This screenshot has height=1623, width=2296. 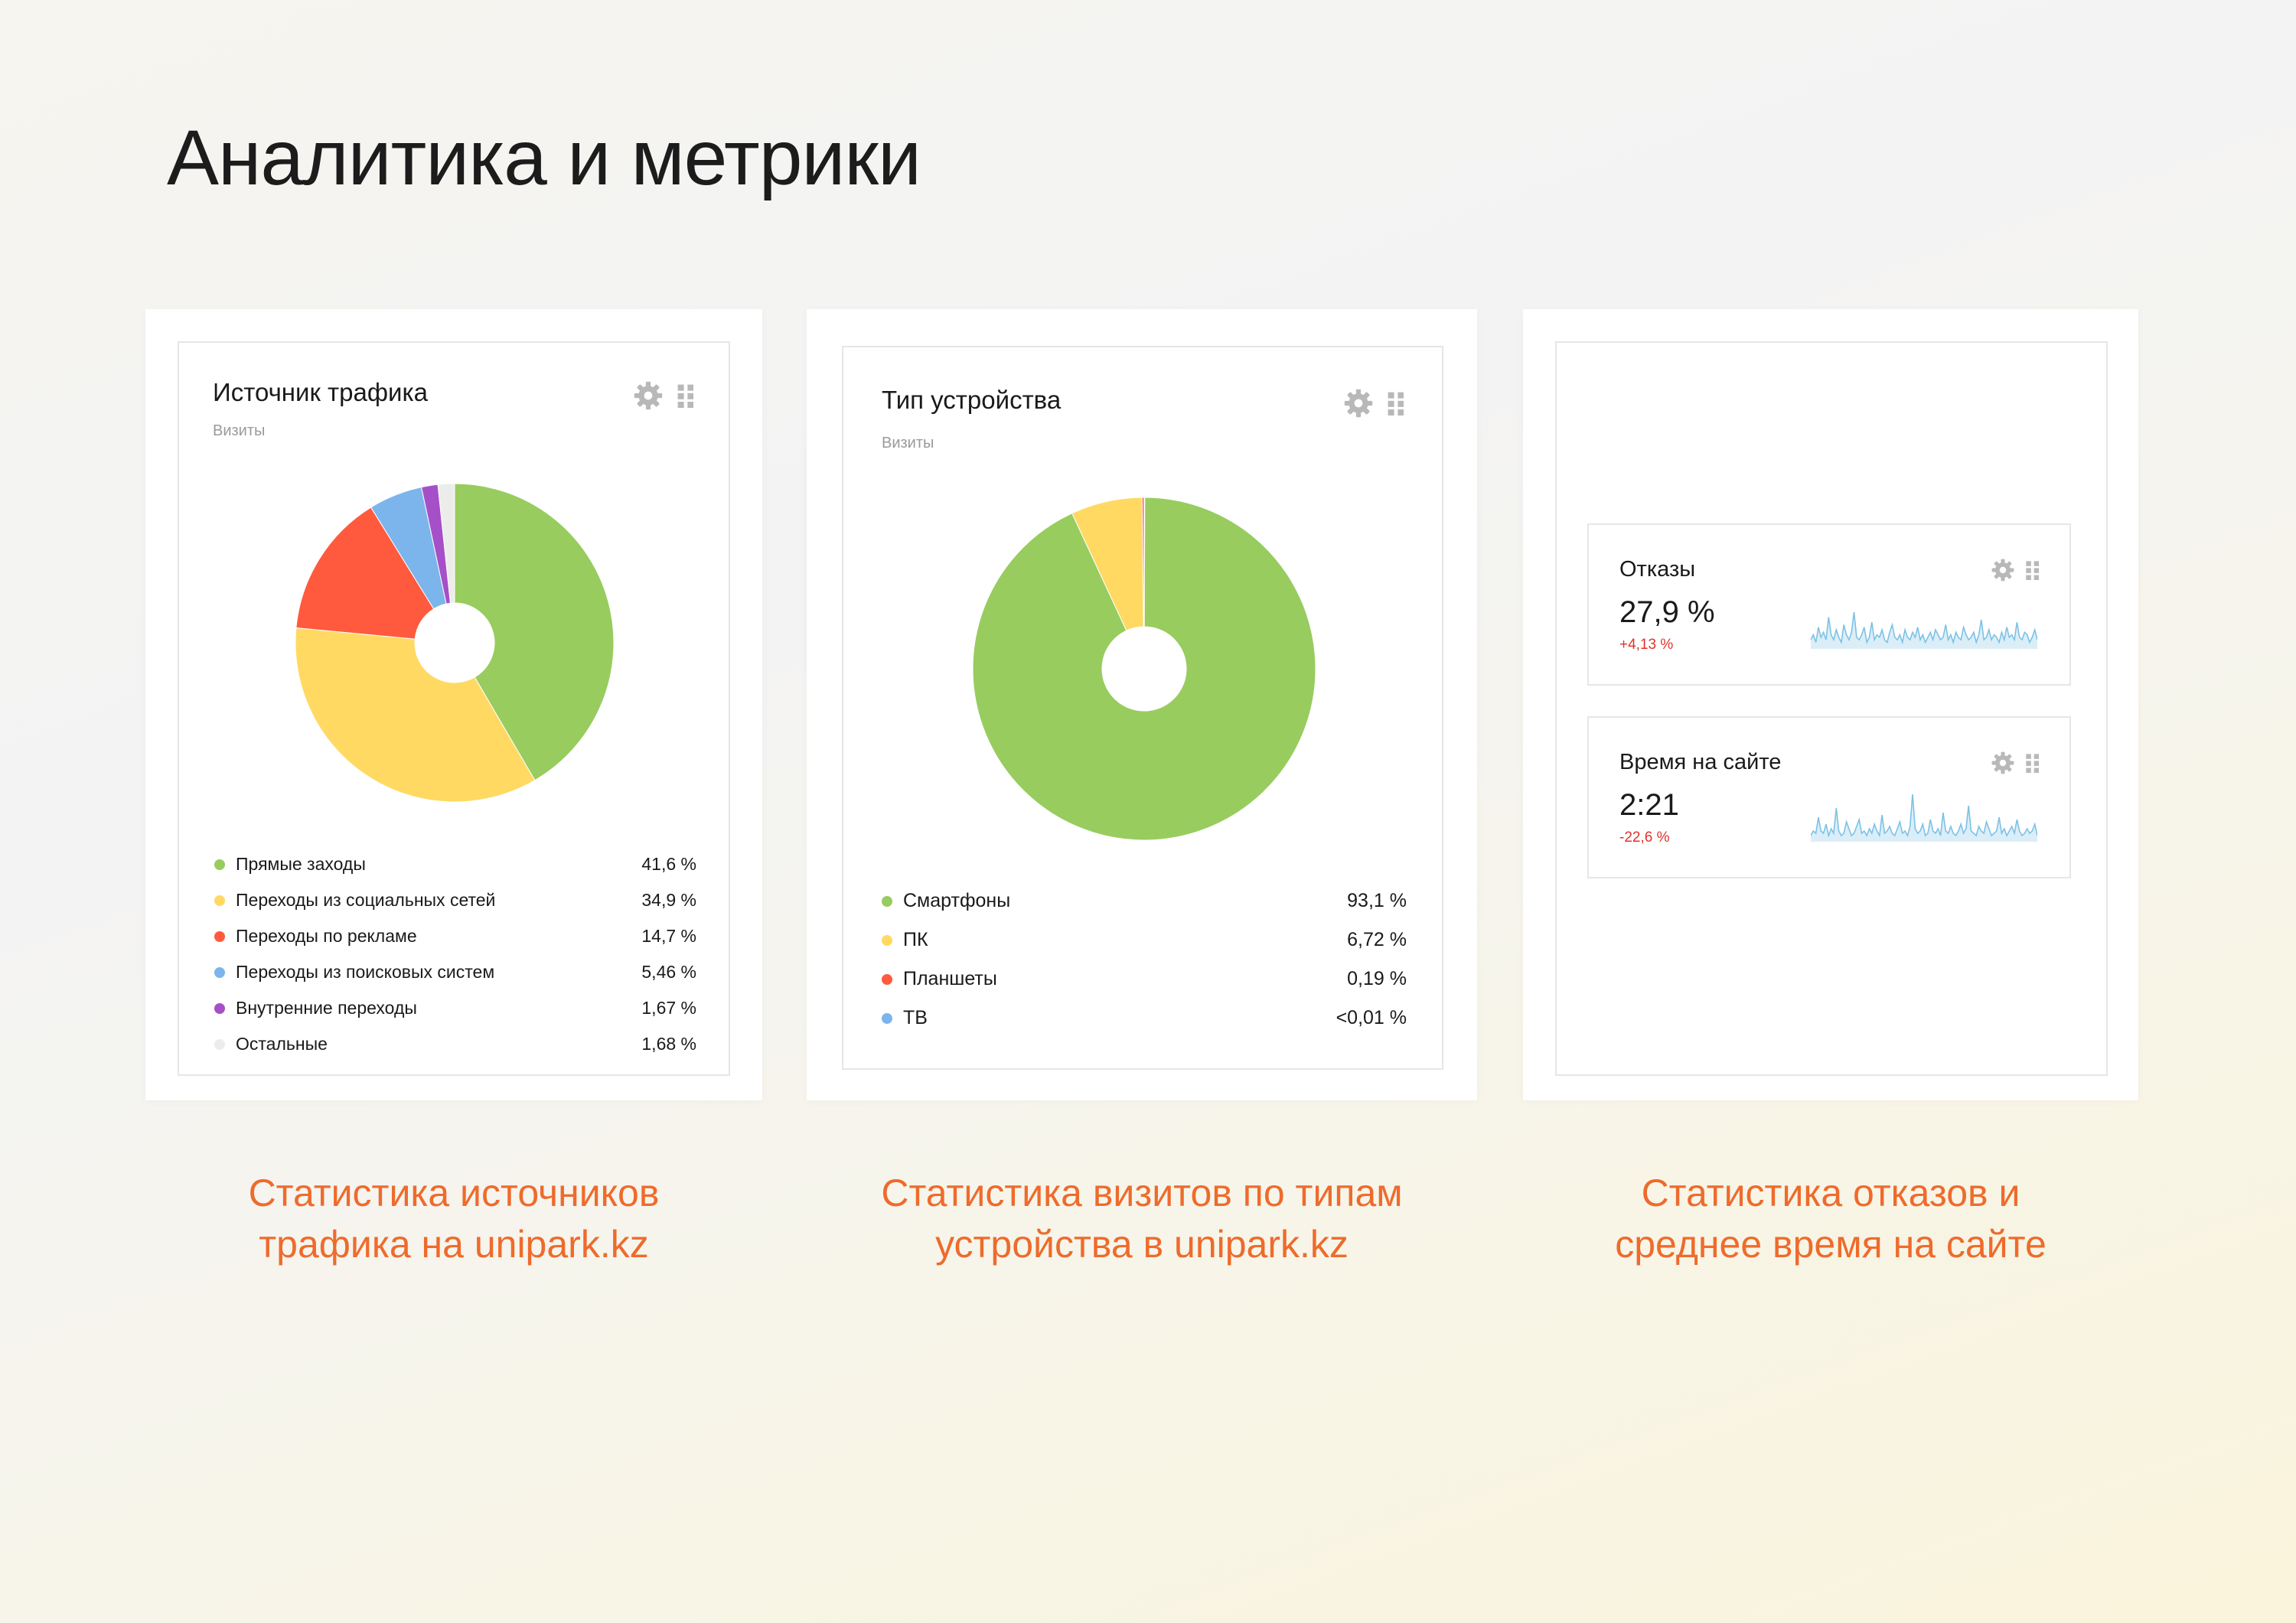 I want to click on legend-label: Смартфоны, so click(x=957, y=900).